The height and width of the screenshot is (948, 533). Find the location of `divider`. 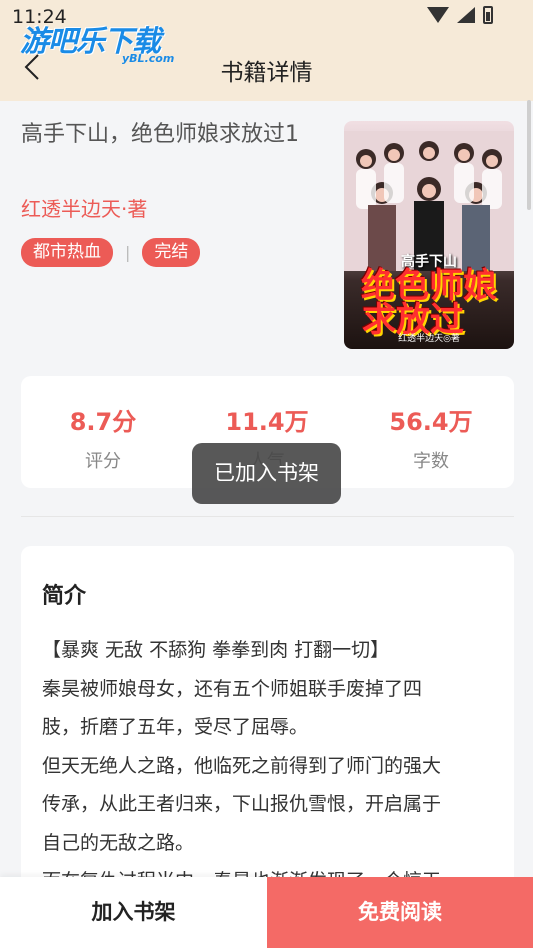

divider is located at coordinates (267, 516).